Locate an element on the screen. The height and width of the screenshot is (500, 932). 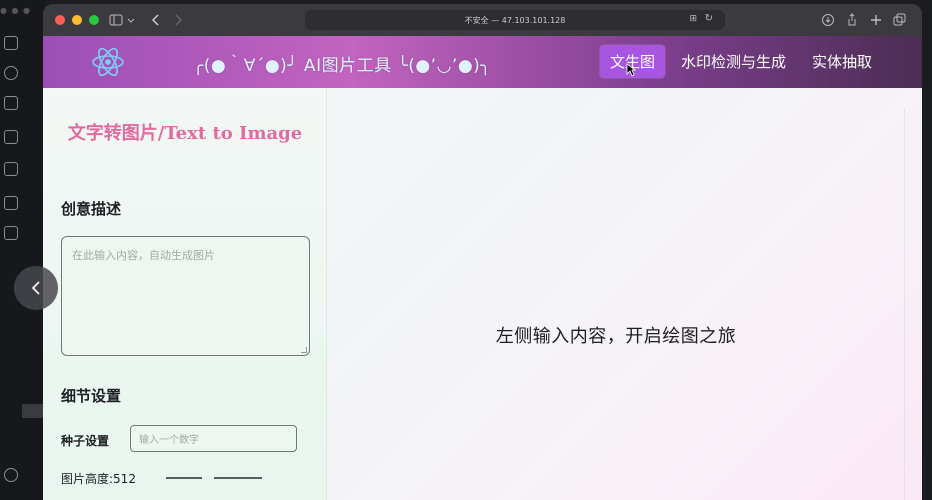
source-control-icon is located at coordinates (11, 103).